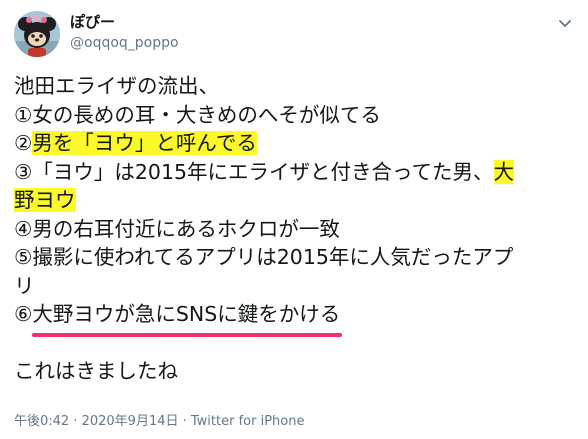 The height and width of the screenshot is (439, 588). What do you see at coordinates (116, 86) in the screenshot?
I see `tweet-text-segment: 池田エライザの流出、` at bounding box center [116, 86].